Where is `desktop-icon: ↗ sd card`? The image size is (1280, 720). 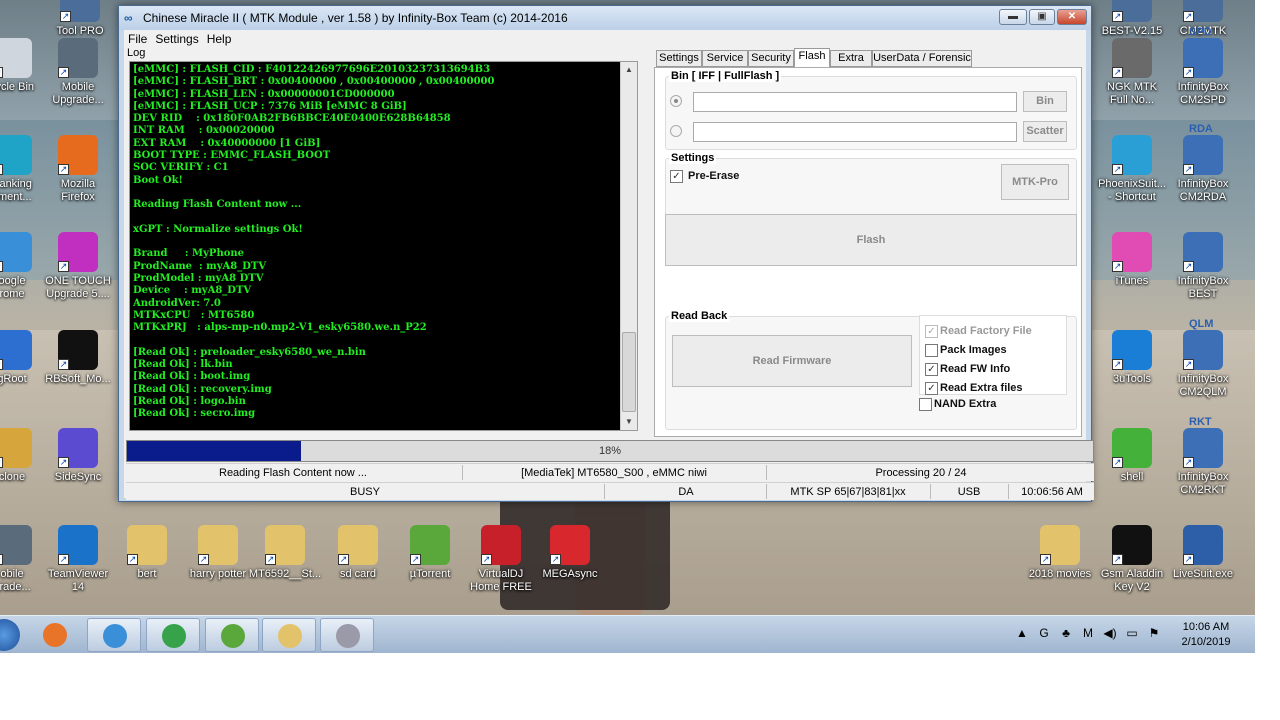 desktop-icon: ↗ sd card is located at coordinates (358, 553).